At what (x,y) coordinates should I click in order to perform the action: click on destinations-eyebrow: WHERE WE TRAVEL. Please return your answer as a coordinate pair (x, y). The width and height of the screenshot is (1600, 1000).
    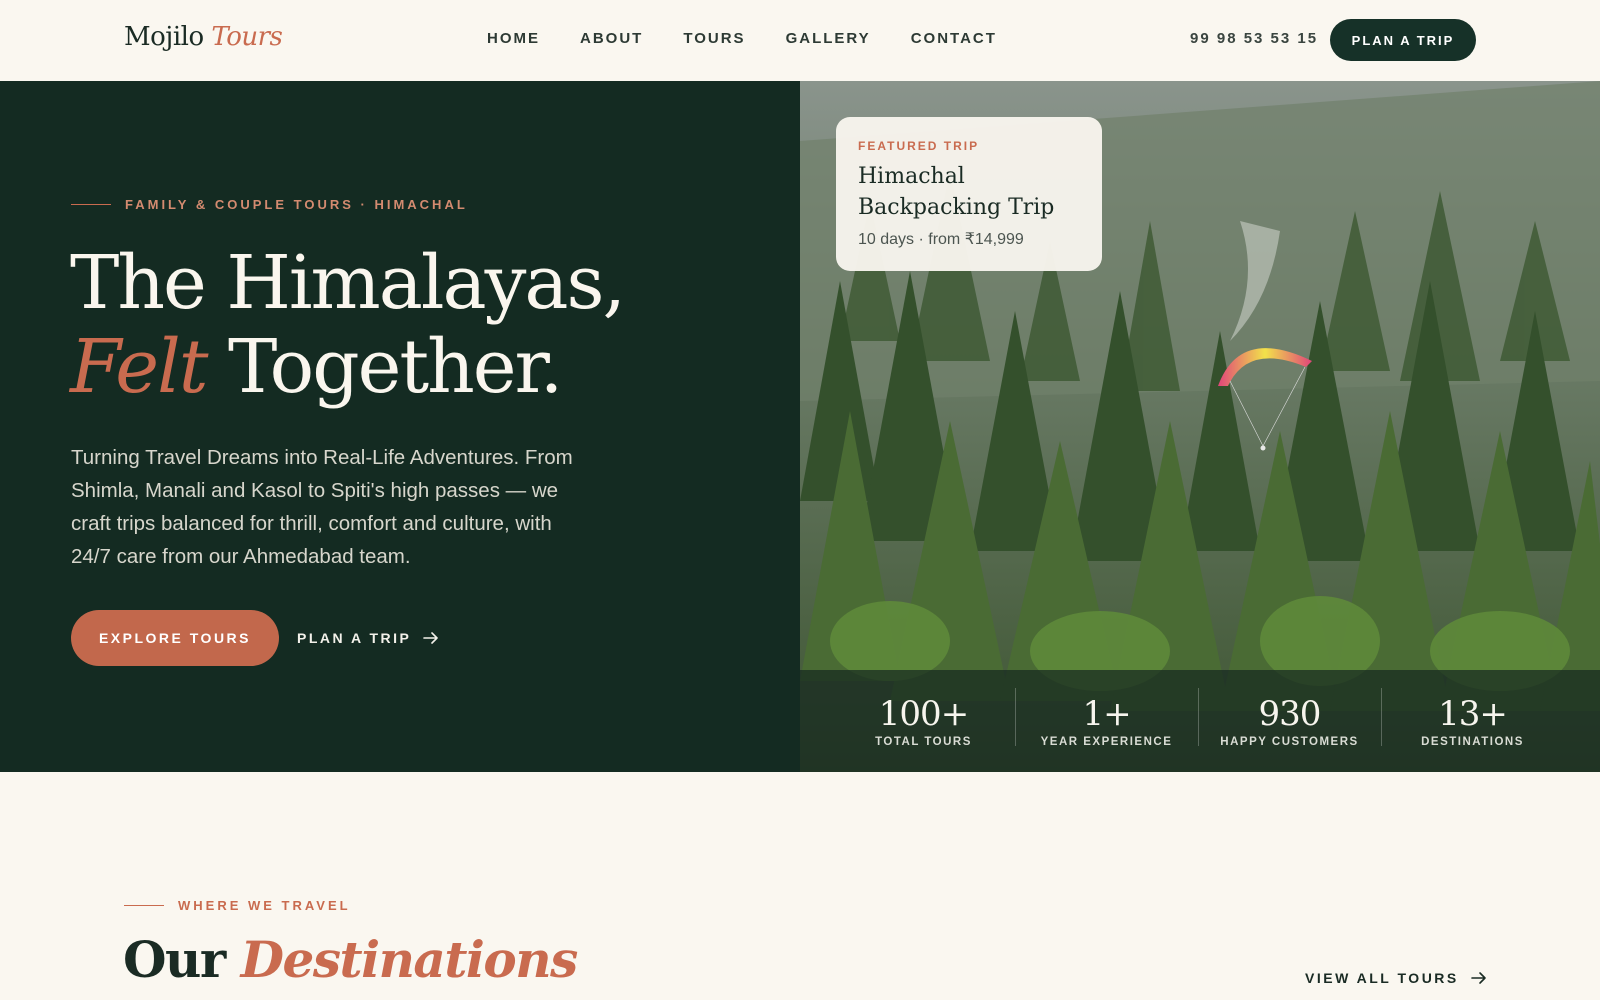
    Looking at the image, I should click on (237, 905).